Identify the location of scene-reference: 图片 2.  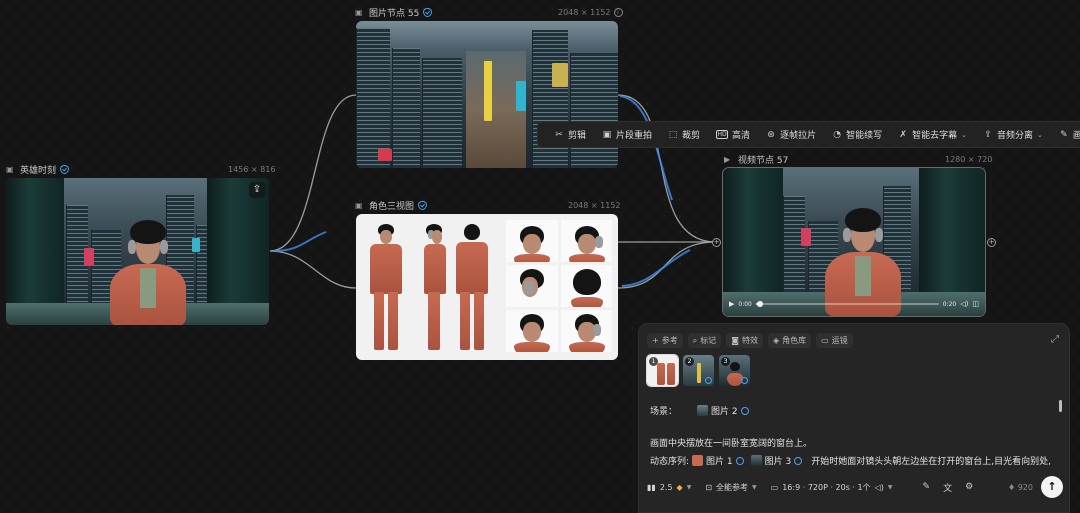
(723, 410).